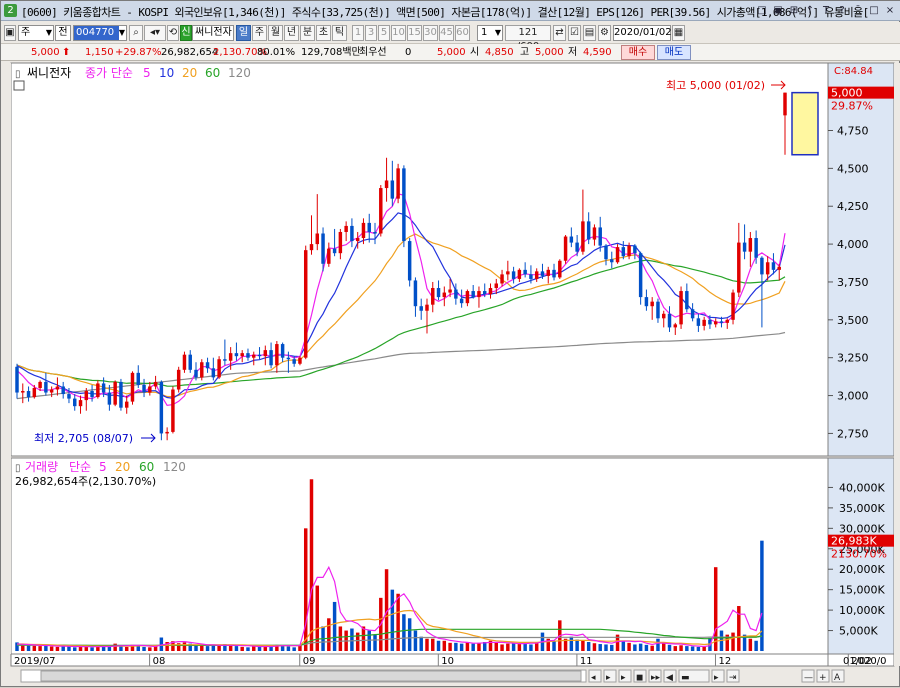 The height and width of the screenshot is (688, 900). What do you see at coordinates (826, 10) in the screenshot?
I see `title-button-4: T` at bounding box center [826, 10].